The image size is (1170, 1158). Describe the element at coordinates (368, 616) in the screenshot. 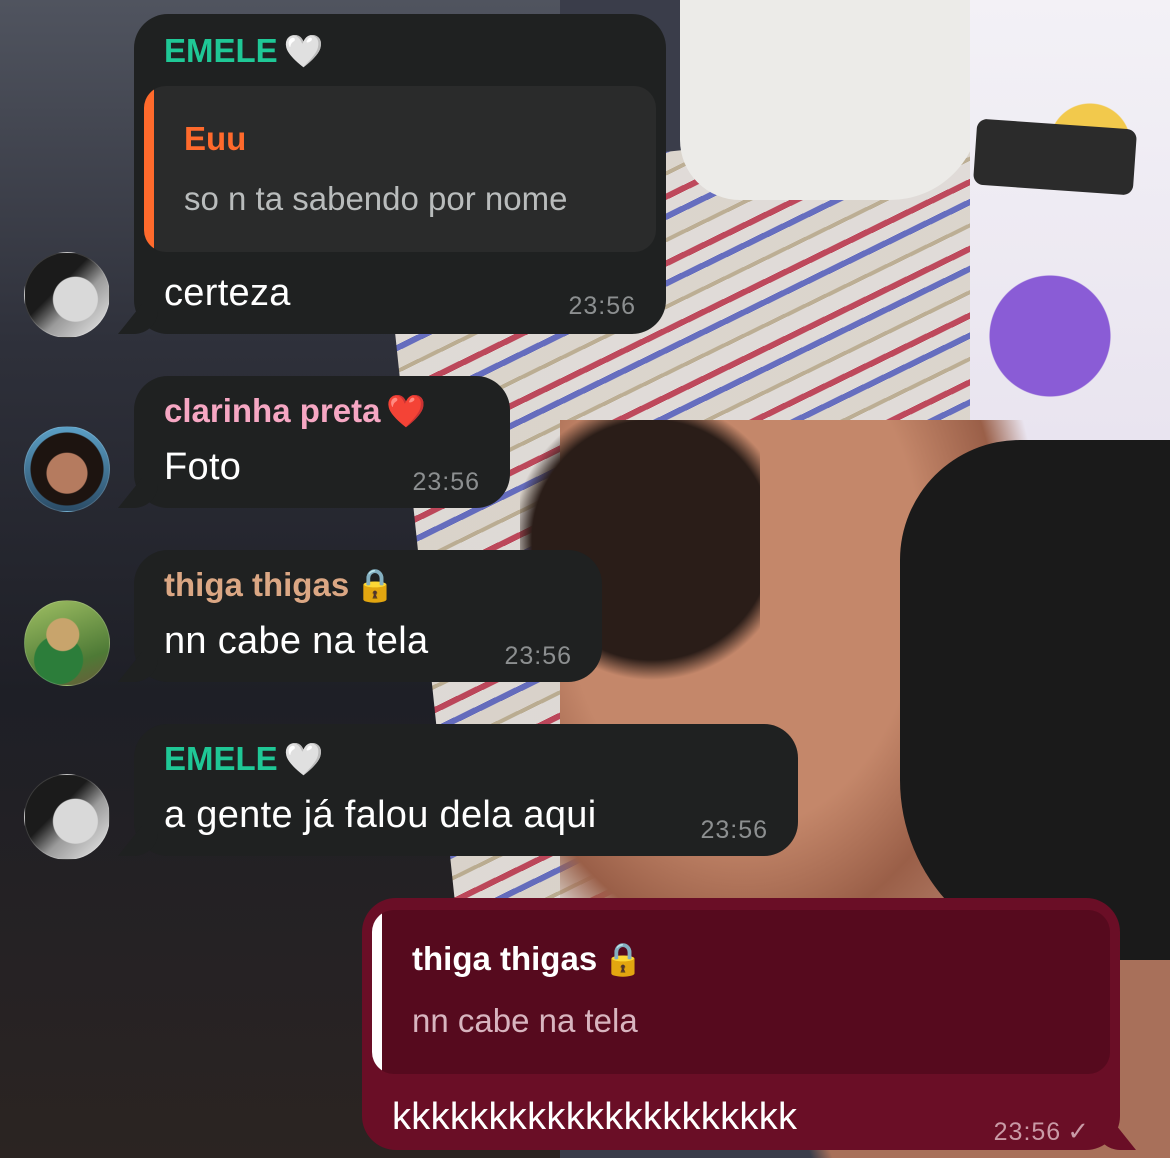

I see `message-bubble: thiga thigas 🔒 nn cabe na tela 23:56` at that location.